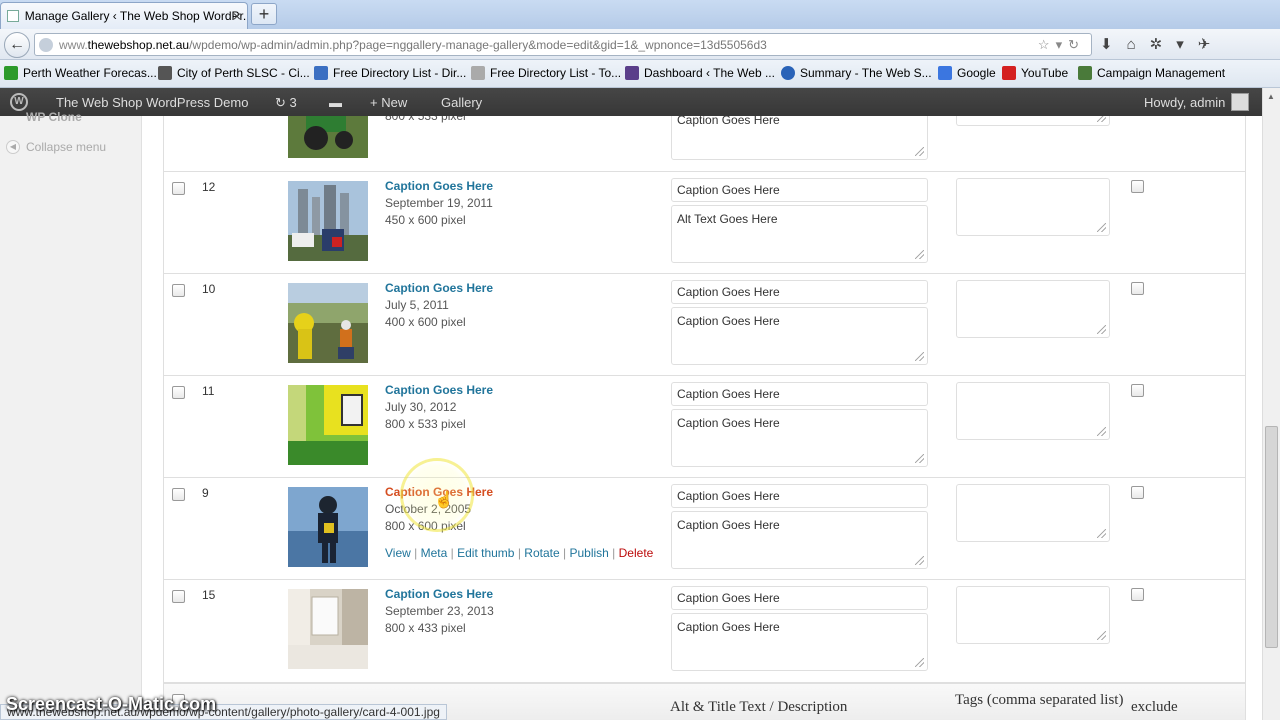 The image size is (1280, 720). I want to click on bookmark-item: Campaign Management, so click(1151, 73).